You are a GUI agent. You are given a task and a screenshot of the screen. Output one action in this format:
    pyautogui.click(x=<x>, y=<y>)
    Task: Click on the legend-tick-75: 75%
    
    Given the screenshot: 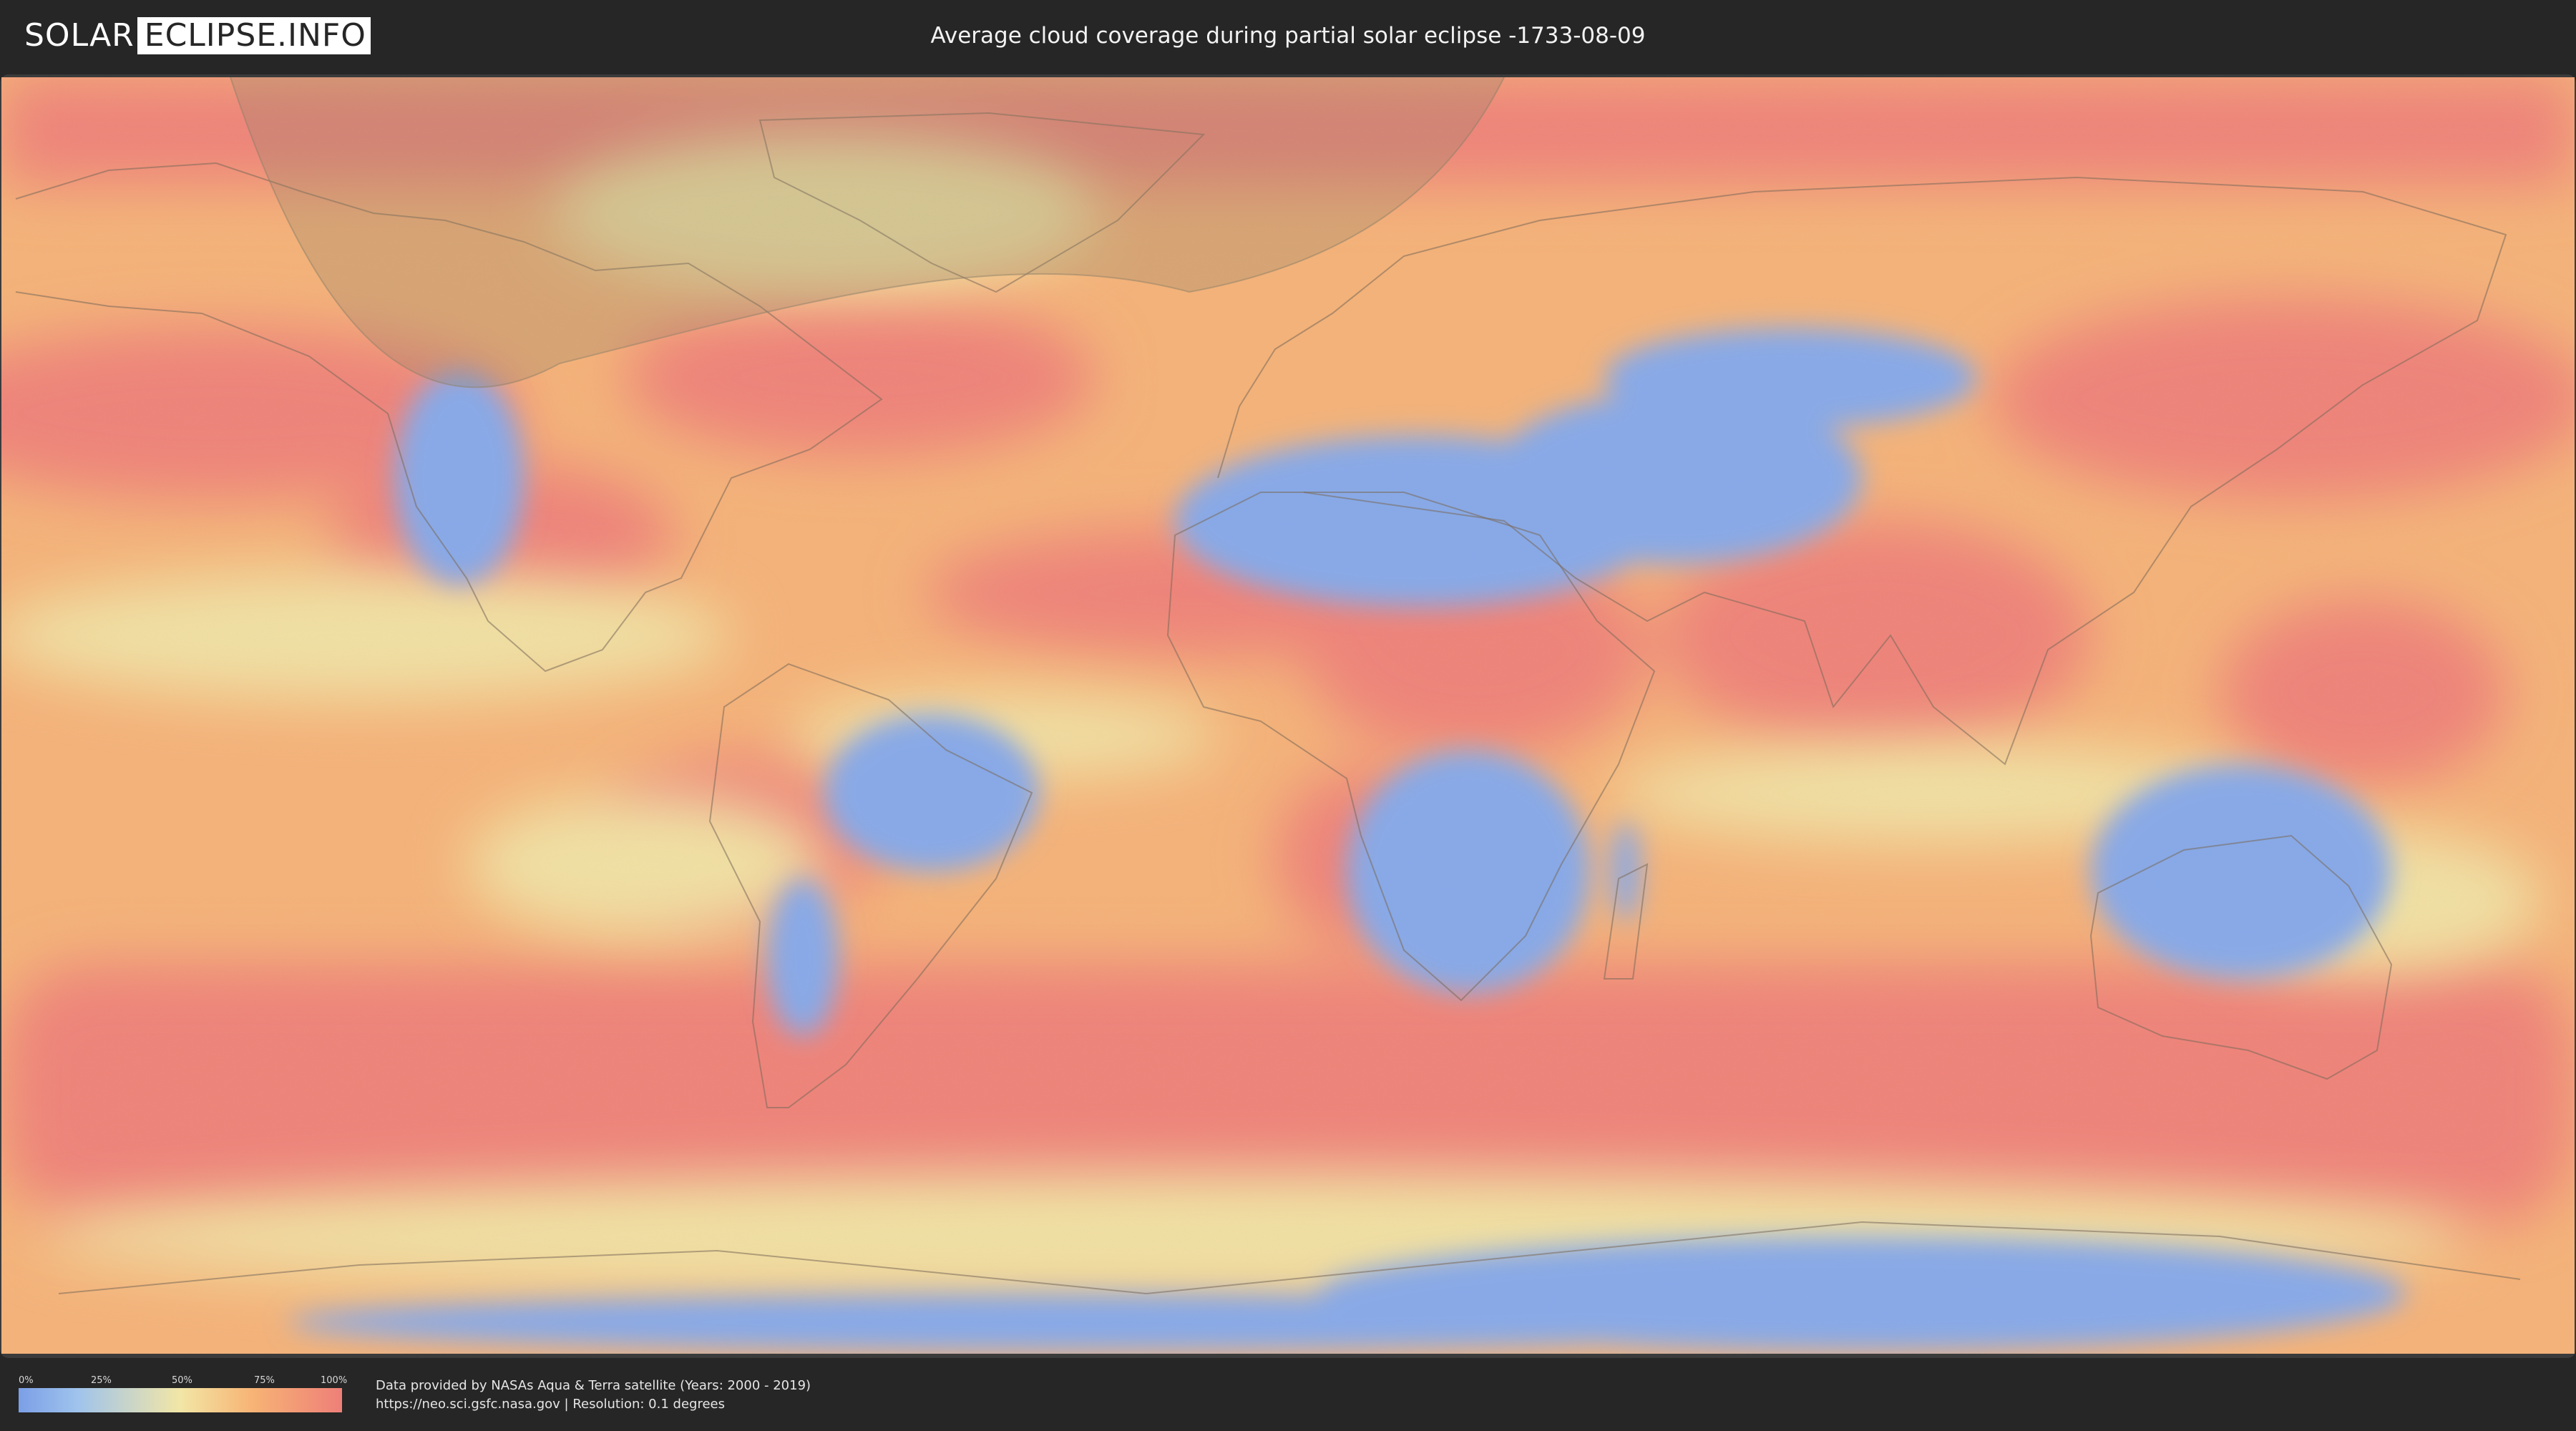 What is the action you would take?
    pyautogui.click(x=264, y=1380)
    